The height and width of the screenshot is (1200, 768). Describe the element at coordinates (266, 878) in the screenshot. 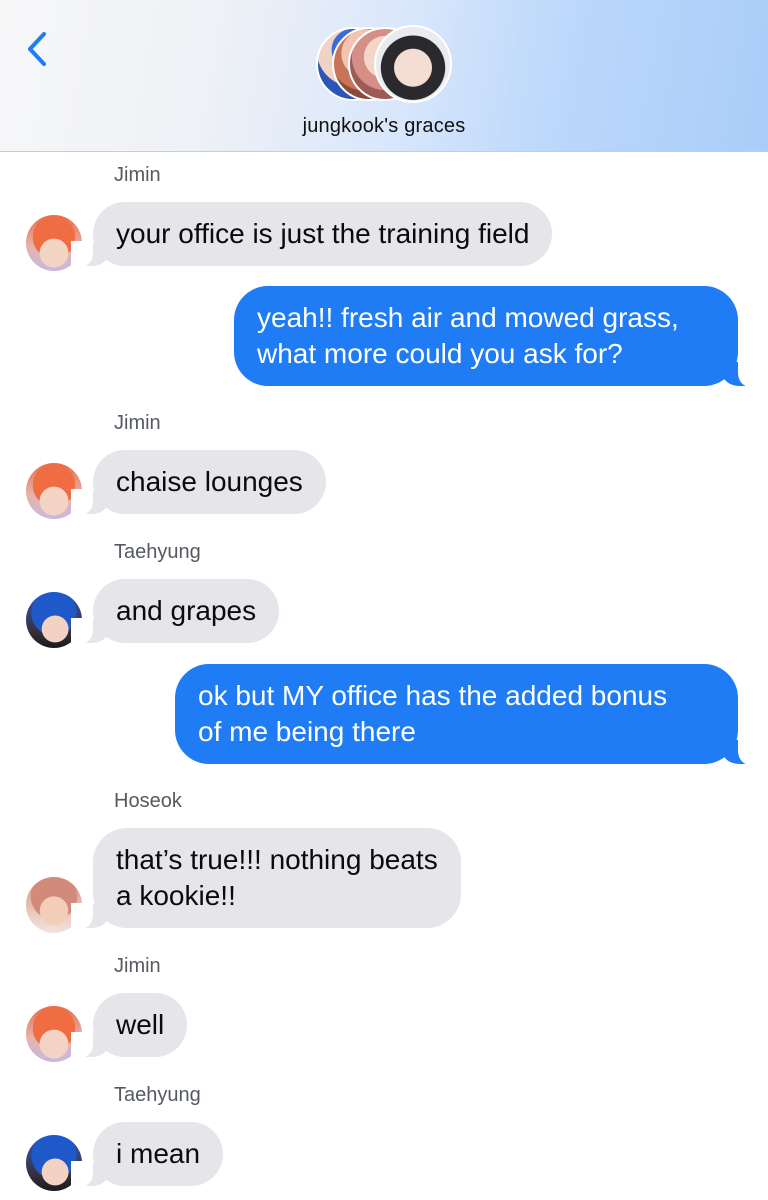

I see `message-bubble: that’s true!!! nothing beats a kookie!!` at that location.